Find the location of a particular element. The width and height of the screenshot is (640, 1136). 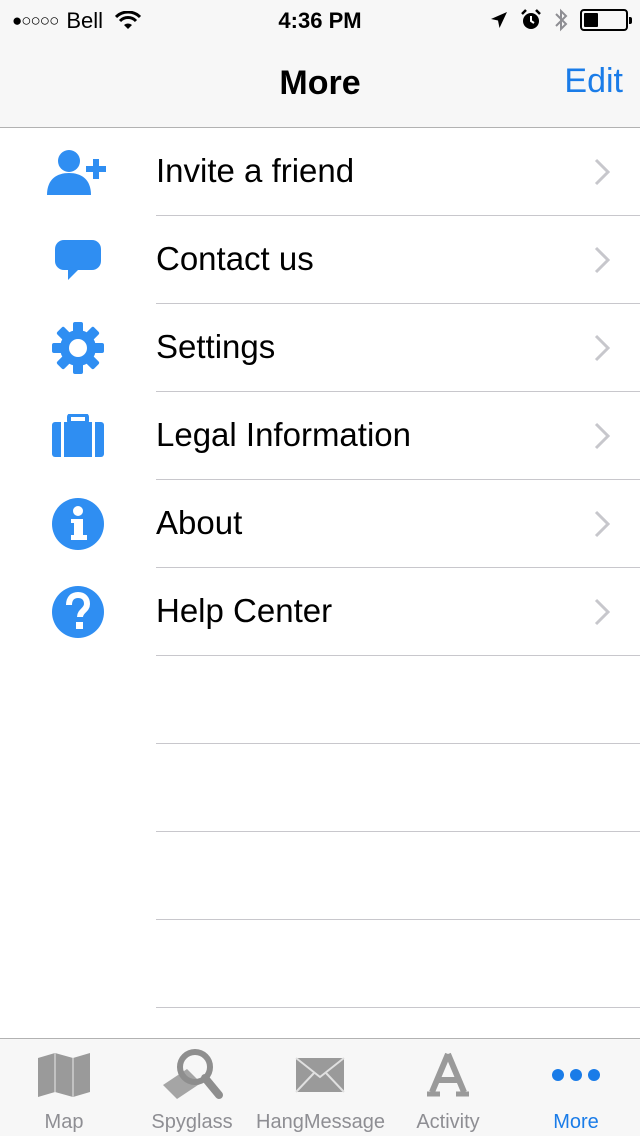

menu-item-settings: Settings is located at coordinates (320, 348).